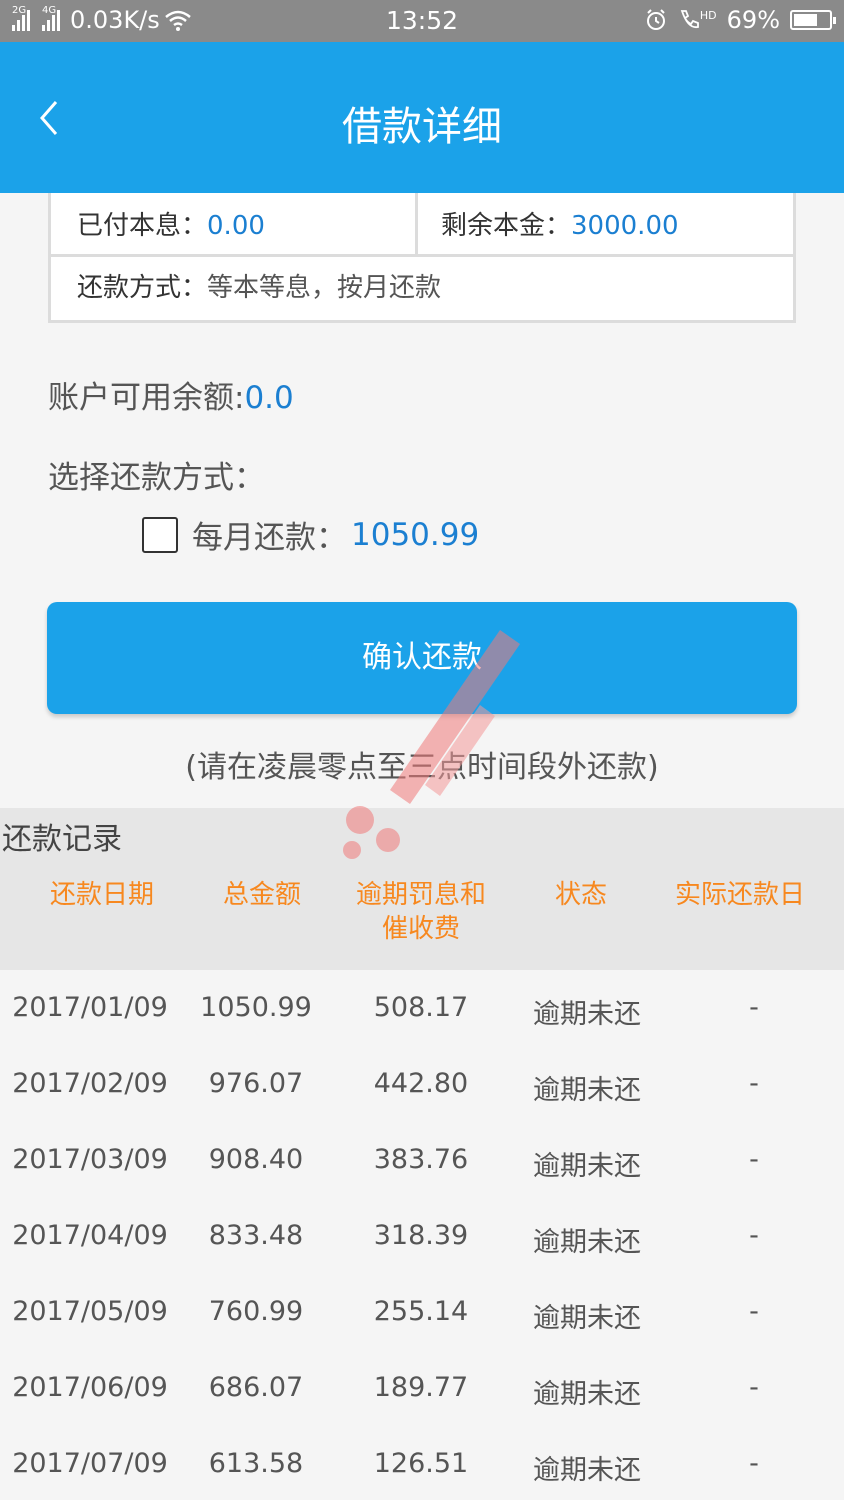 The width and height of the screenshot is (844, 1500). Describe the element at coordinates (422, 225) in the screenshot. I see `info-row-amounts: 已付本息：0.00 剩余本金：3000.00` at that location.